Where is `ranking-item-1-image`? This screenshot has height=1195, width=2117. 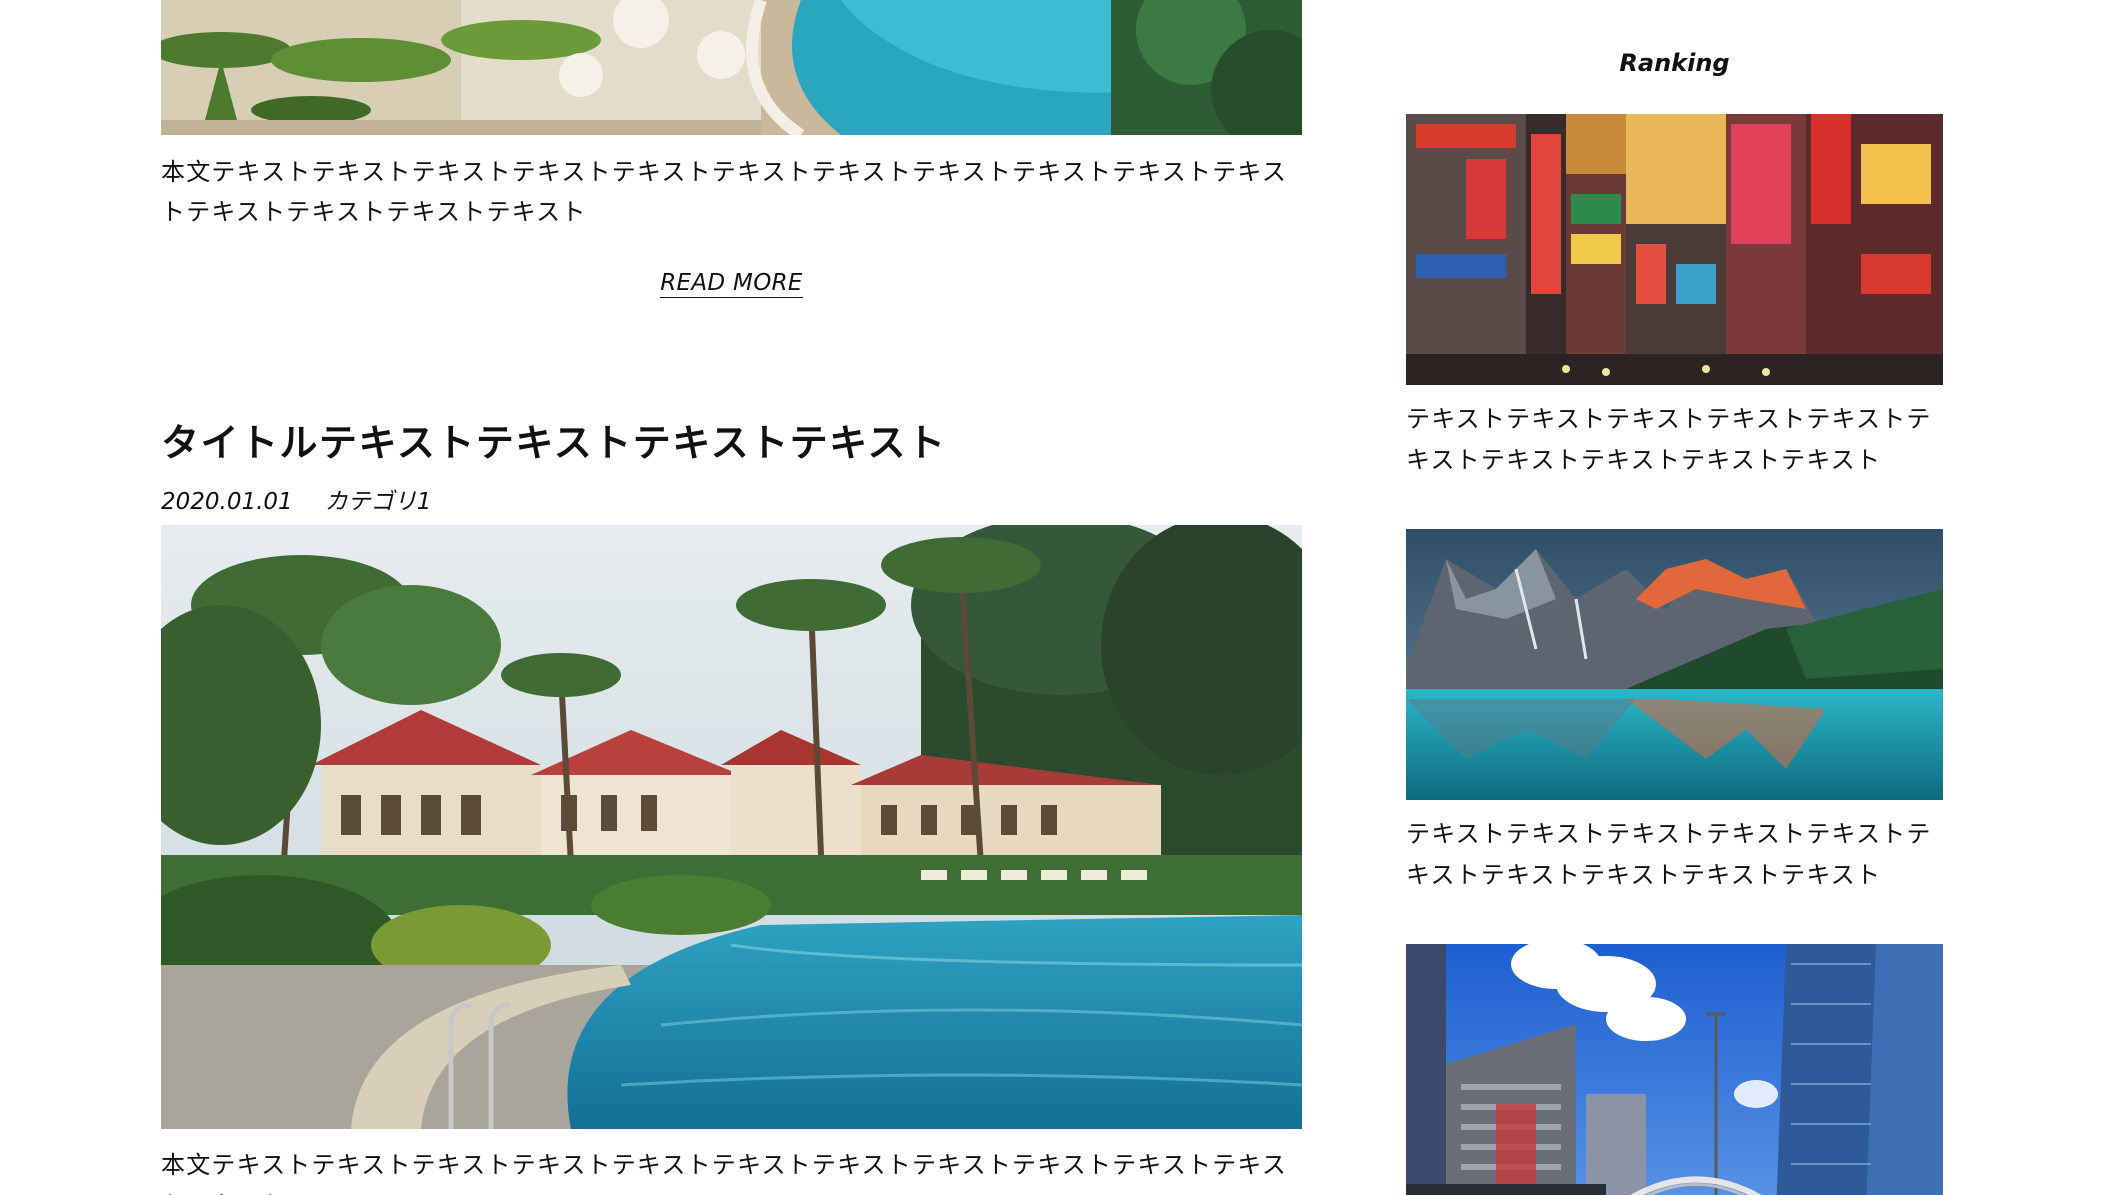
ranking-item-1-image is located at coordinates (1674, 249).